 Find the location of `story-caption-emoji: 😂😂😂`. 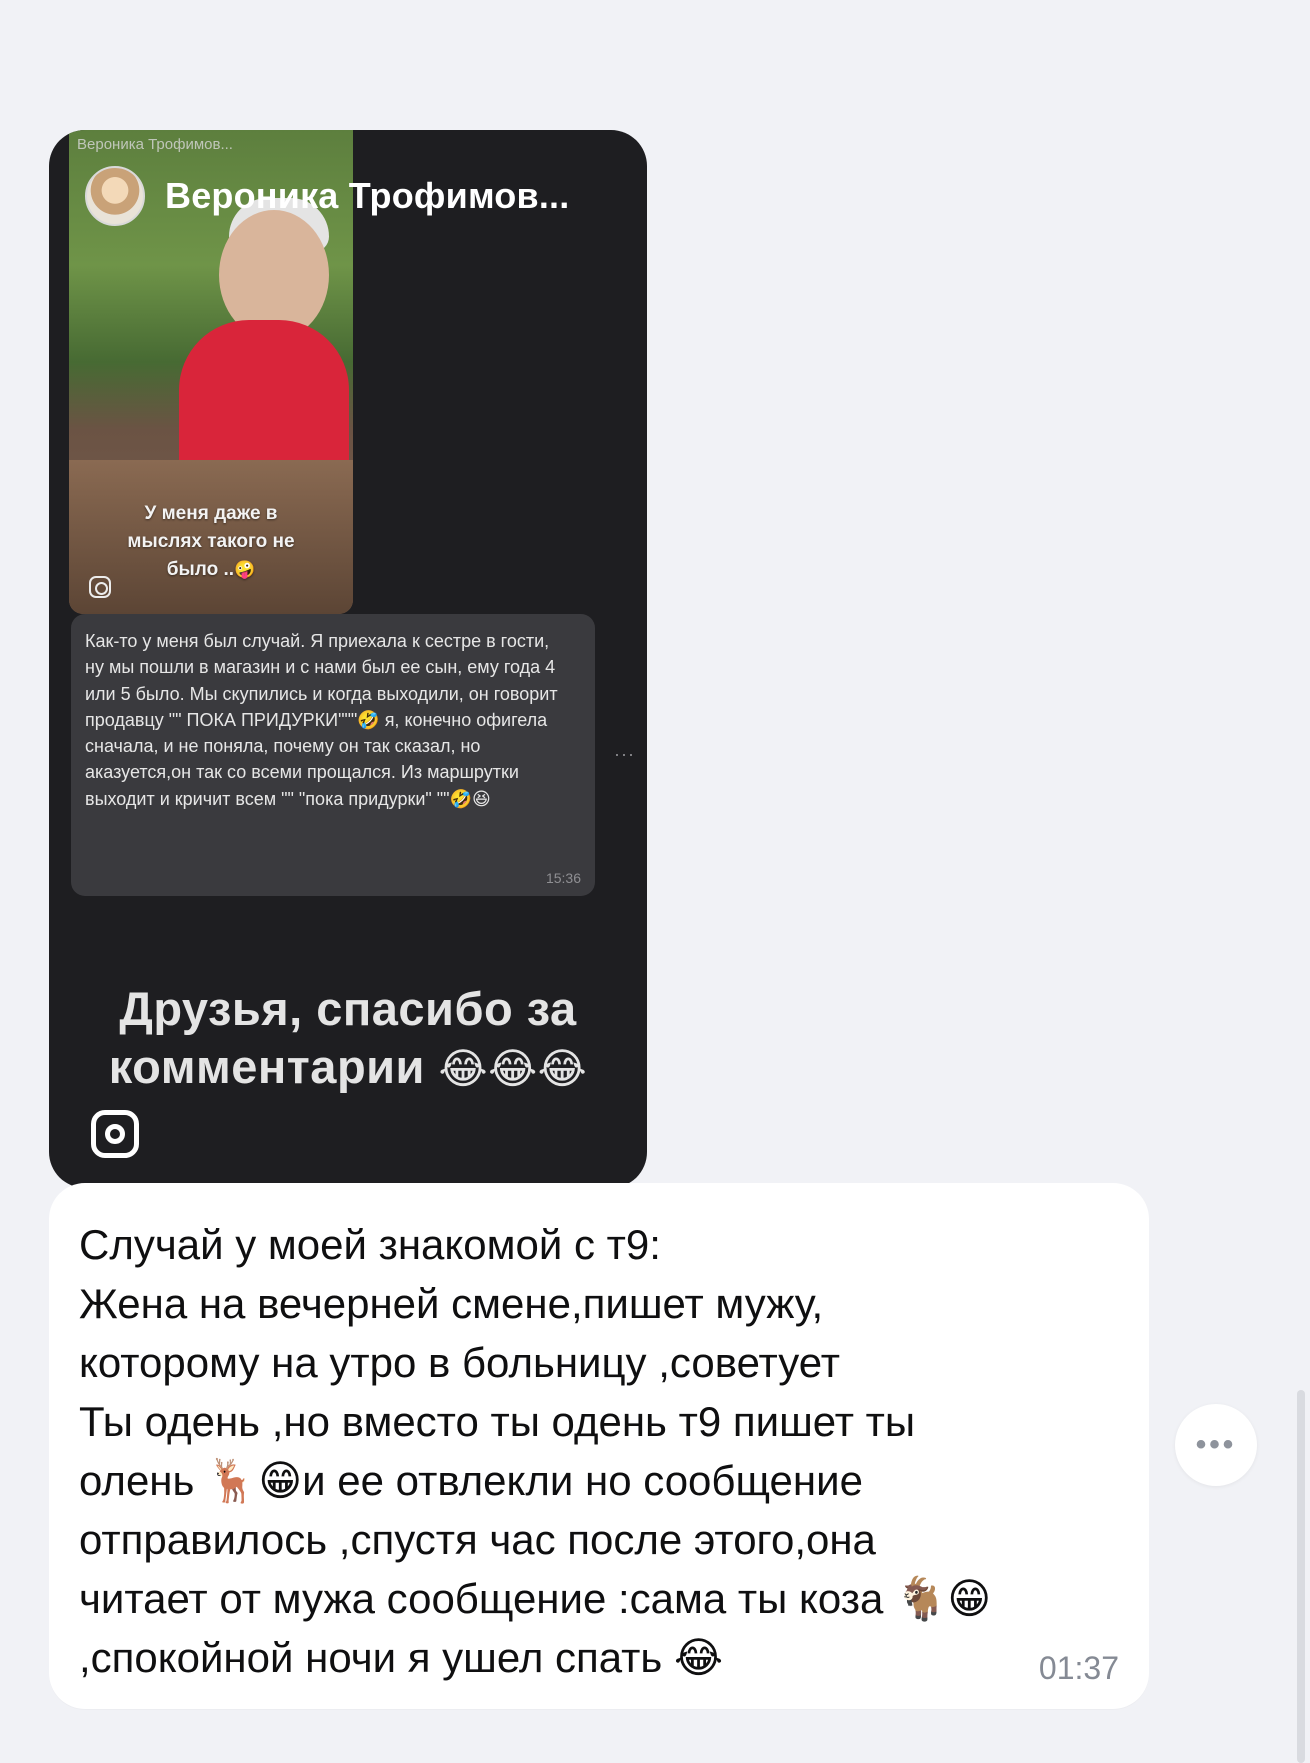

story-caption-emoji: 😂😂😂 is located at coordinates (513, 1068).